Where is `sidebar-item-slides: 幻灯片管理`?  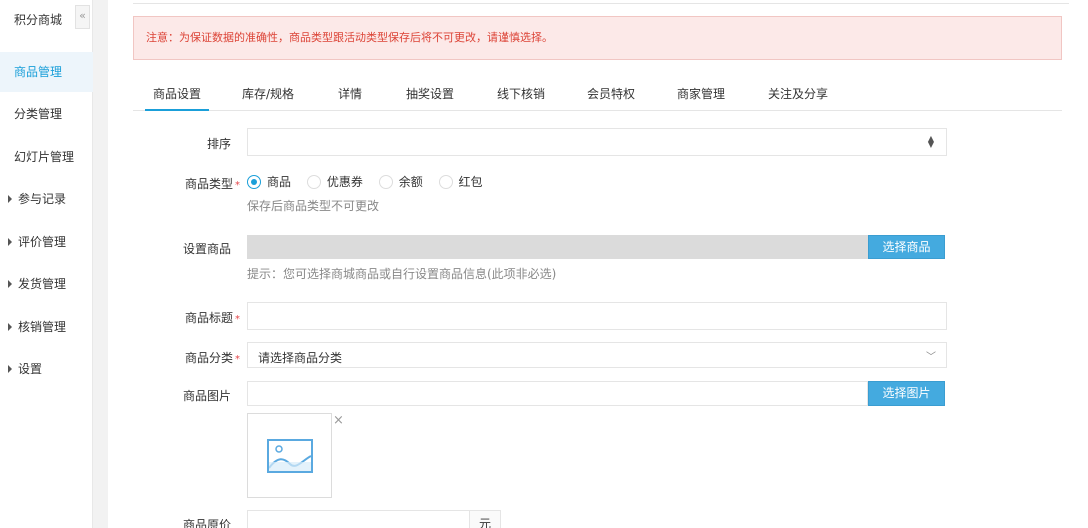 sidebar-item-slides: 幻灯片管理 is located at coordinates (46, 157).